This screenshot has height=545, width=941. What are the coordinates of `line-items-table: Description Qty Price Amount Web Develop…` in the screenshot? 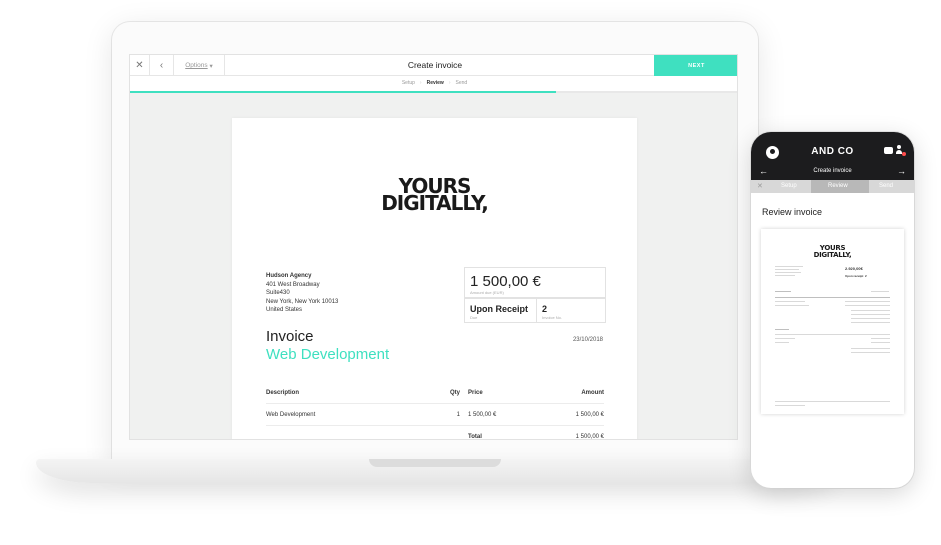 It's located at (435, 411).